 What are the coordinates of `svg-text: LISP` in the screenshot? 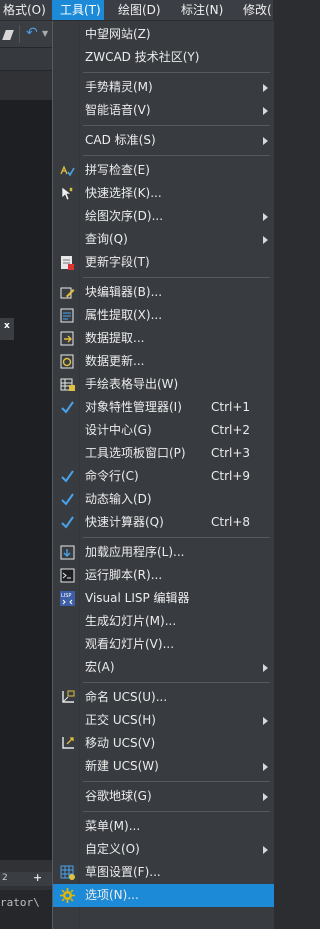 It's located at (66, 596).